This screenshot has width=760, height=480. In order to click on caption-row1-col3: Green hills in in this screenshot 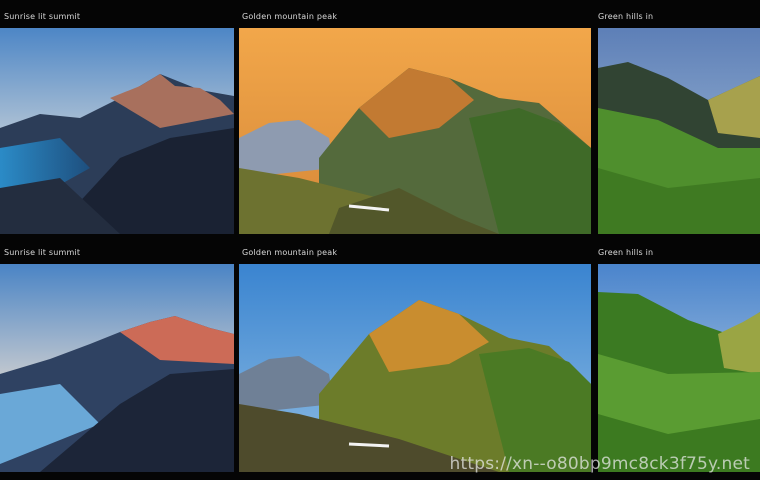, I will do `click(626, 16)`.